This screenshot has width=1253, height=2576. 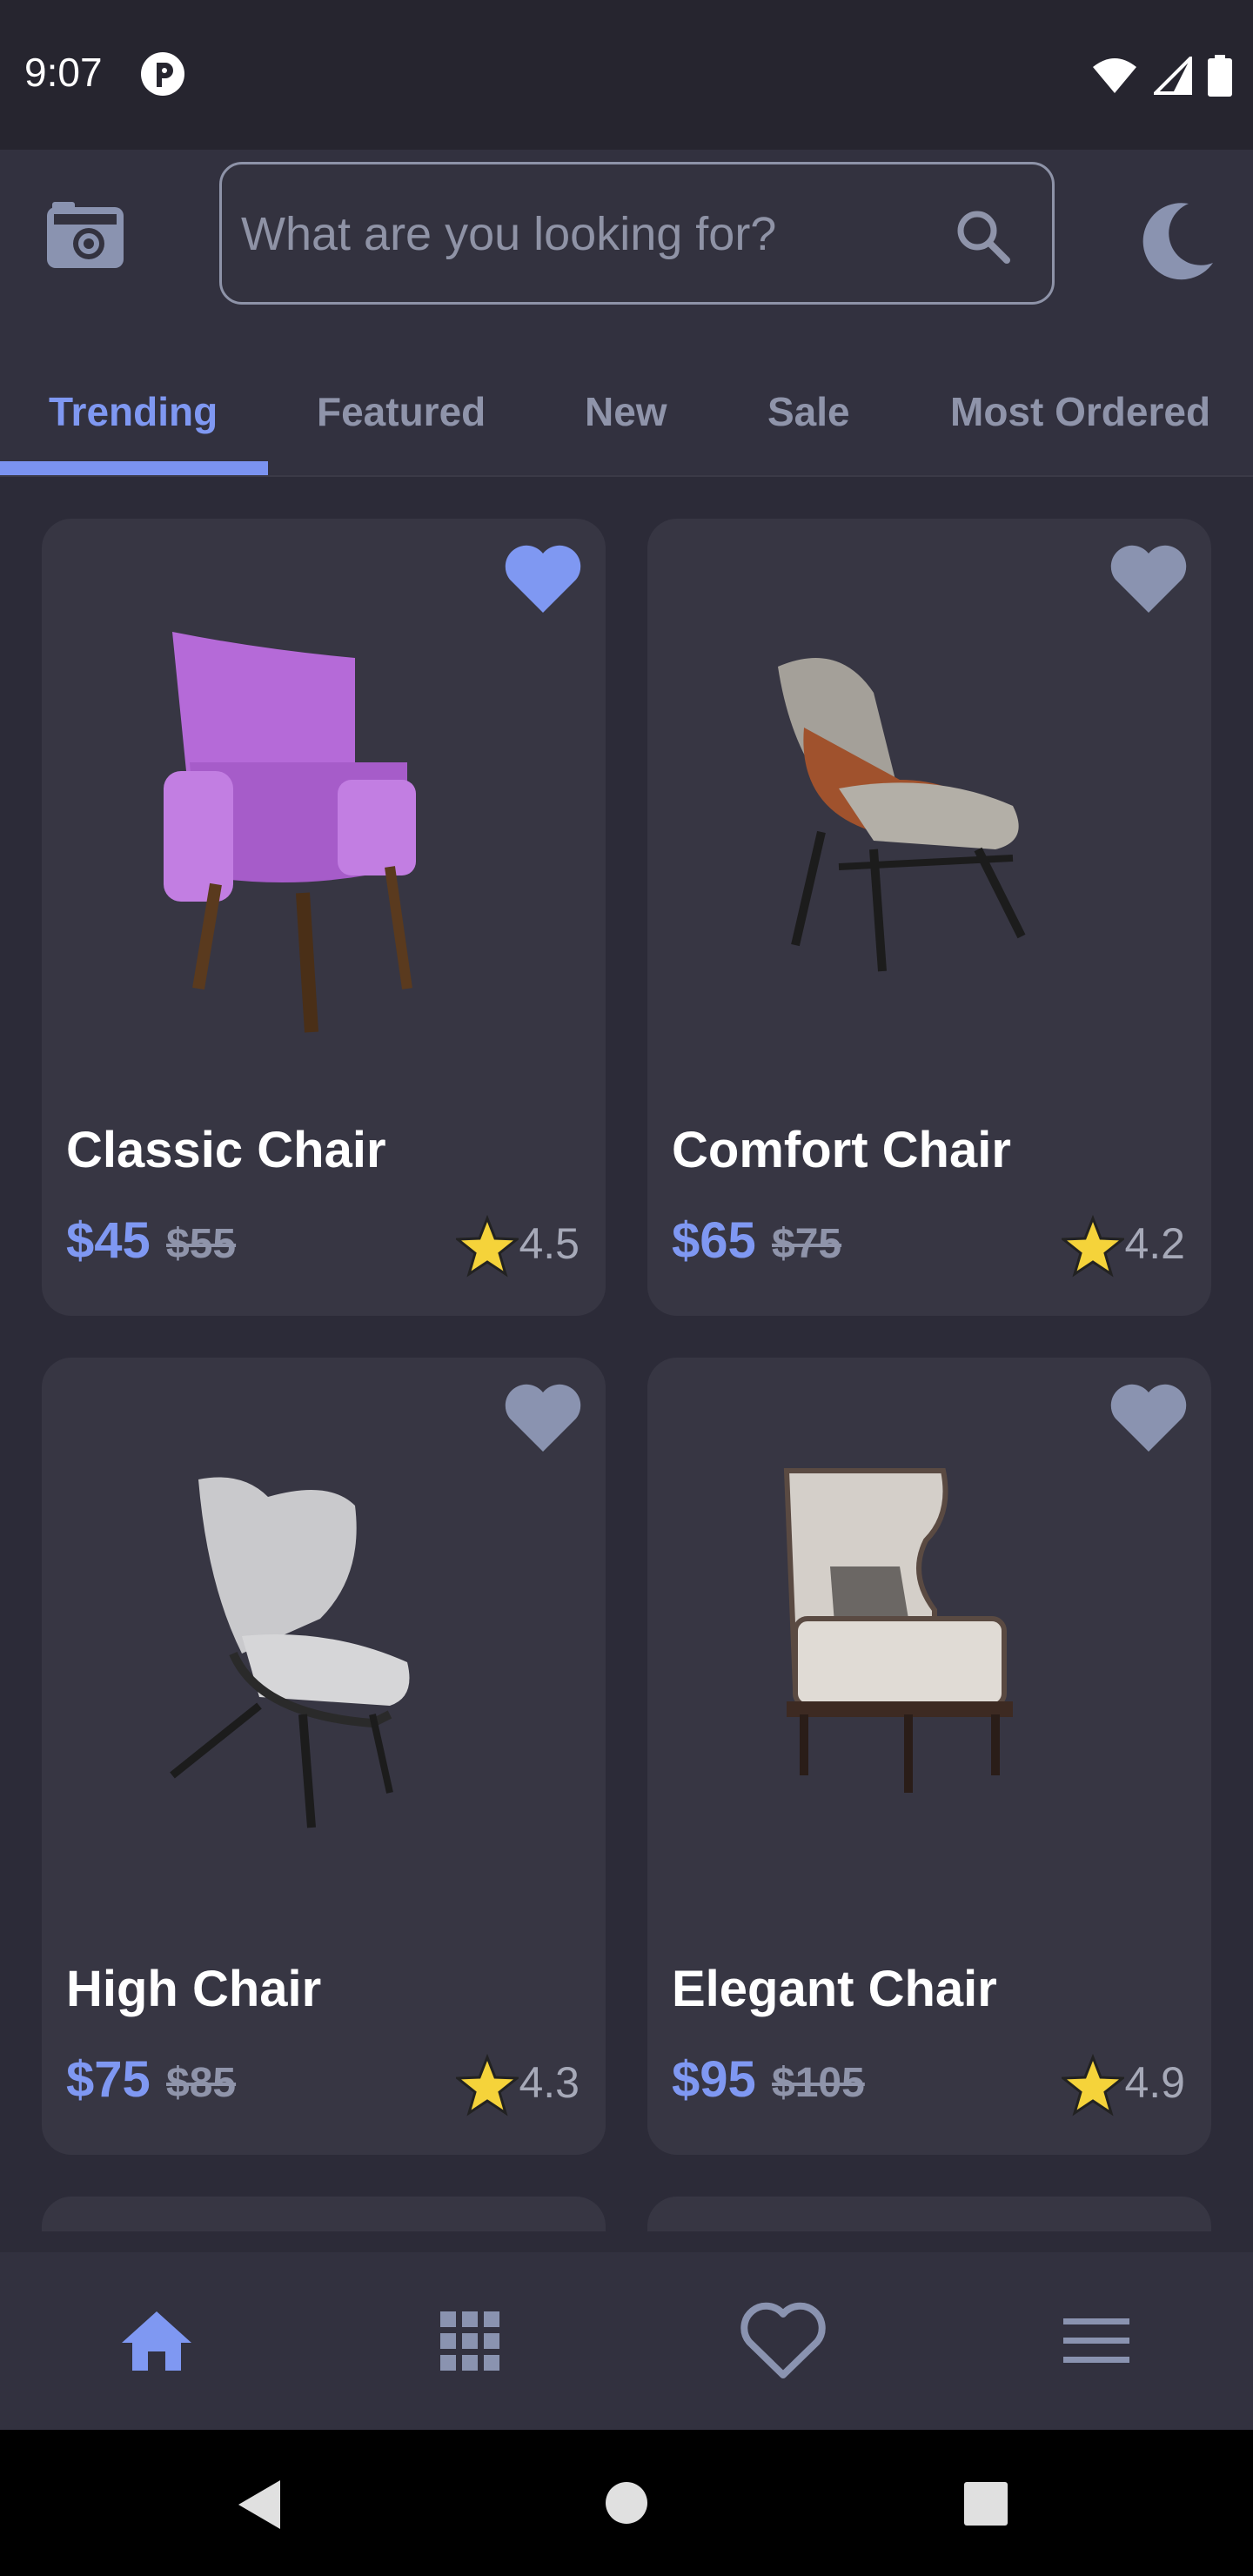 I want to click on tab-featured: Featured, so click(x=401, y=411).